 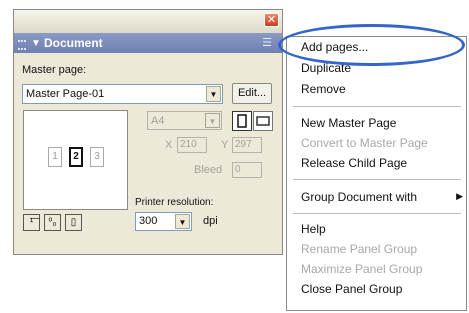 I want to click on menu-item-group-document-with: Group Document with ▶, so click(x=382, y=197).